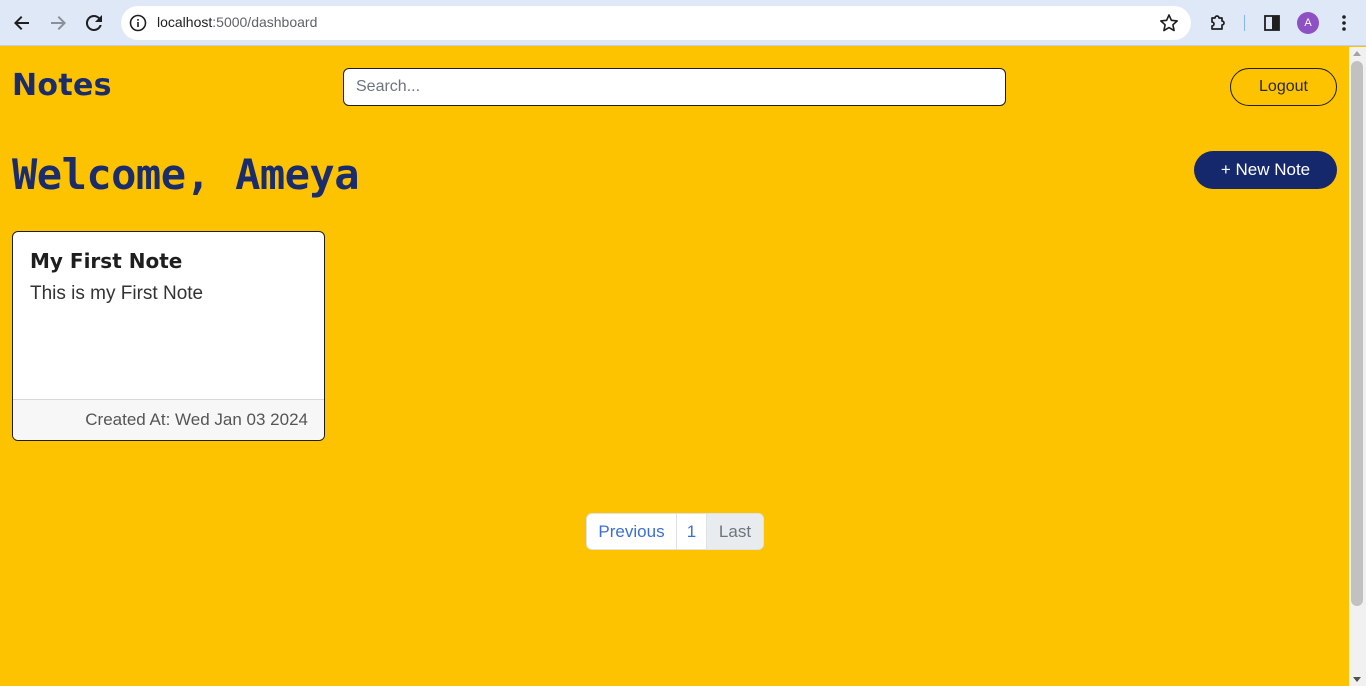  Describe the element at coordinates (138, 23) in the screenshot. I see `info-icon` at that location.